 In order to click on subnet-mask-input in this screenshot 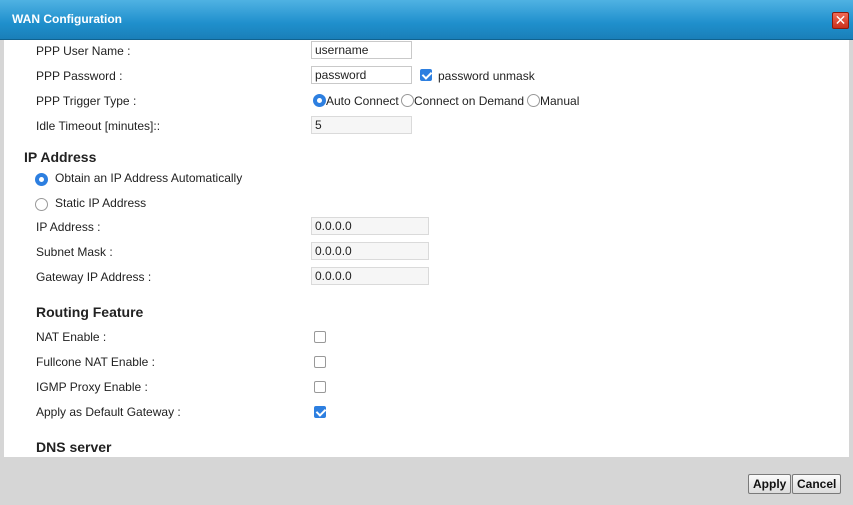, I will do `click(370, 251)`.